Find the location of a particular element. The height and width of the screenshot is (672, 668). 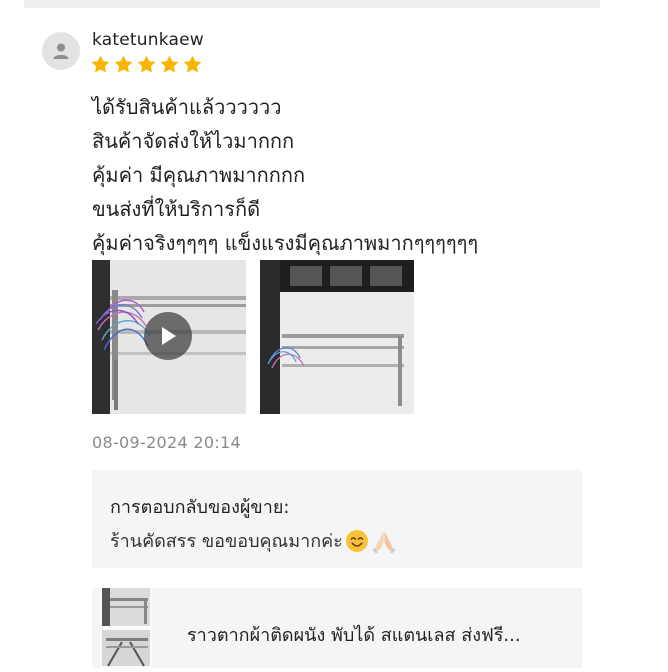

seller-reply-text-row: ร้านคัดสรร ขอขอบคุณมากค่ะ is located at coordinates (253, 540).